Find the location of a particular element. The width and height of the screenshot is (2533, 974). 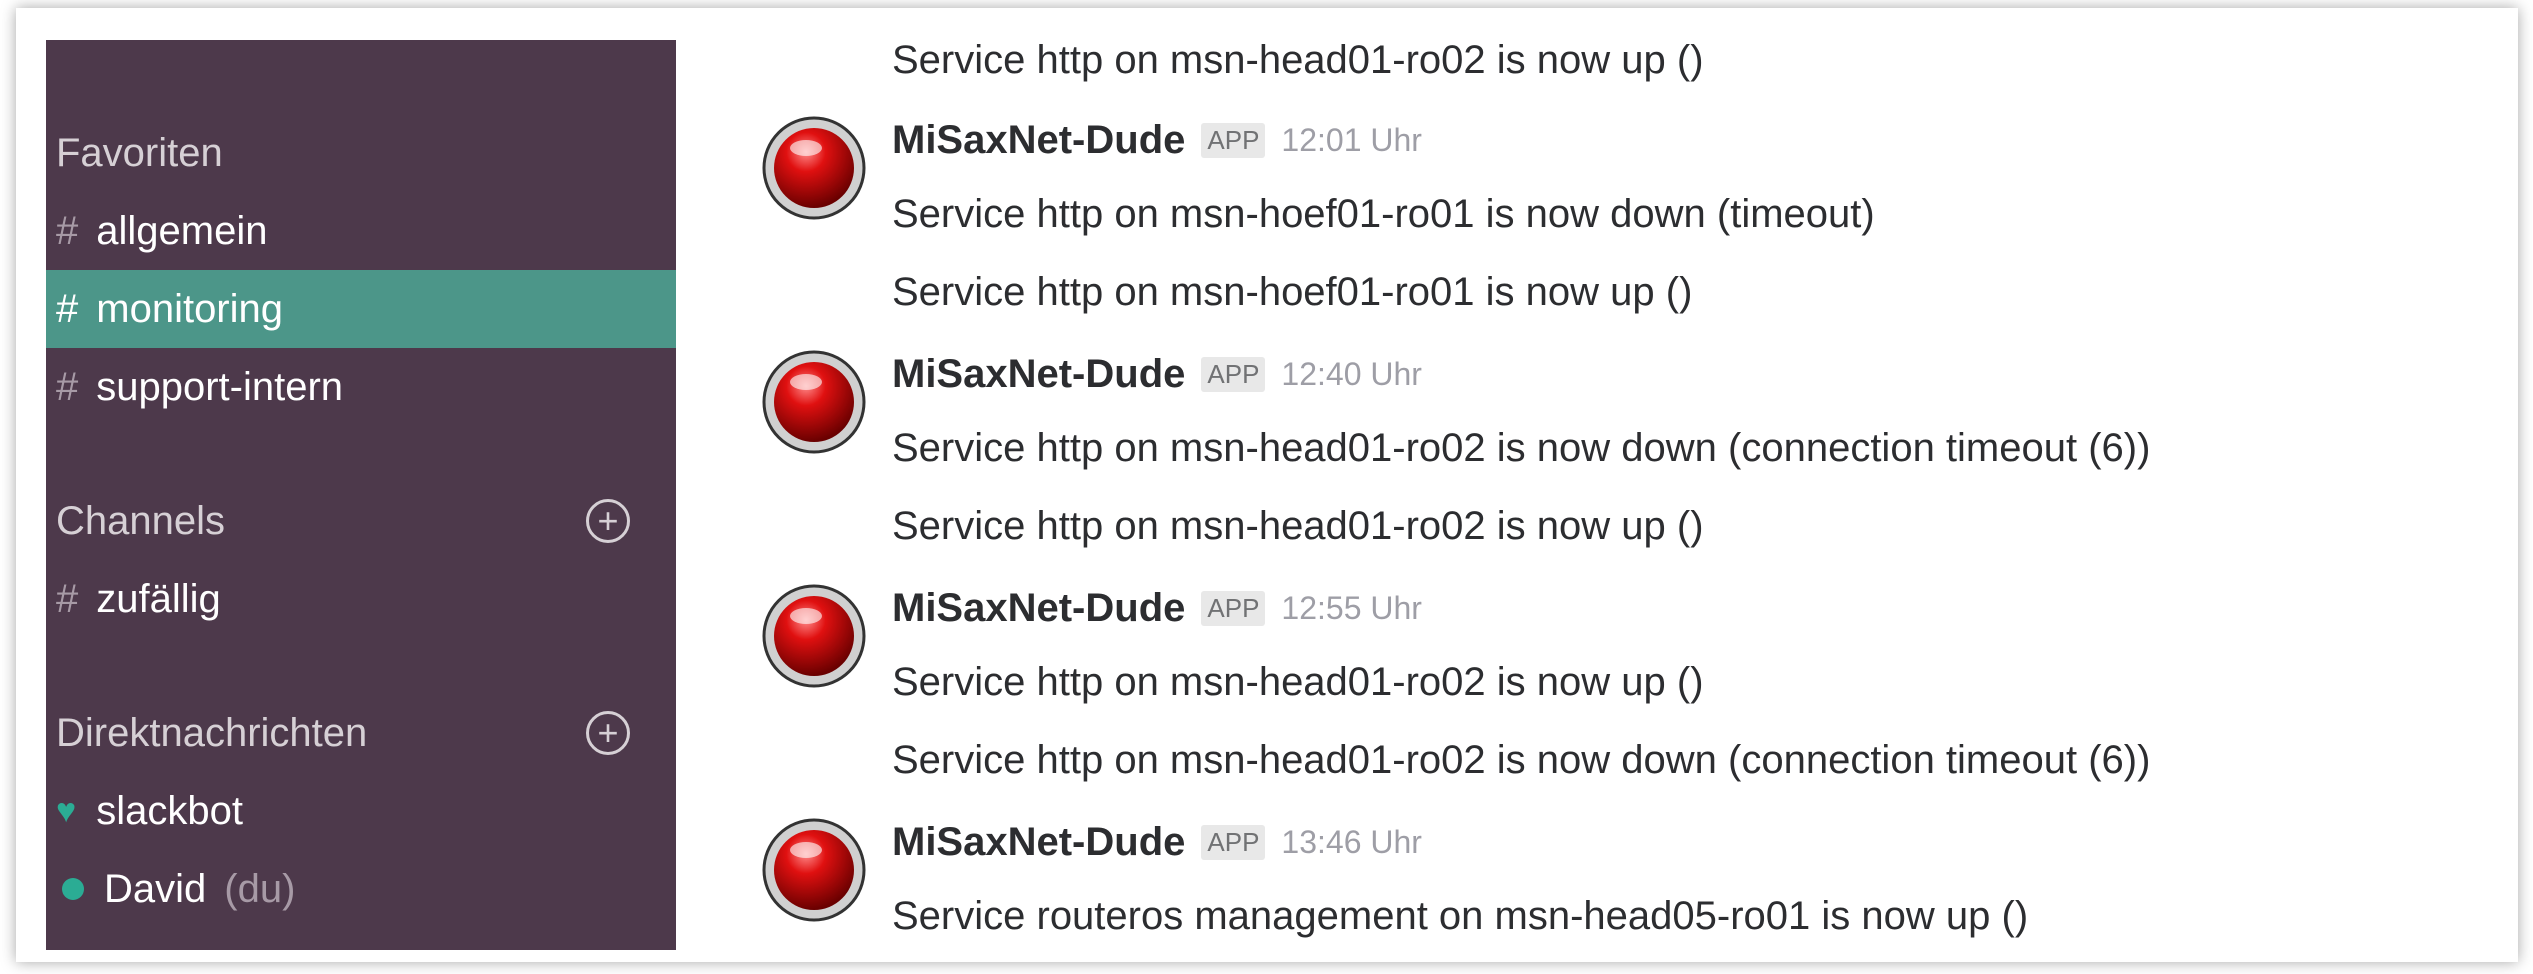

add-direct-message-icon: + is located at coordinates (608, 733).